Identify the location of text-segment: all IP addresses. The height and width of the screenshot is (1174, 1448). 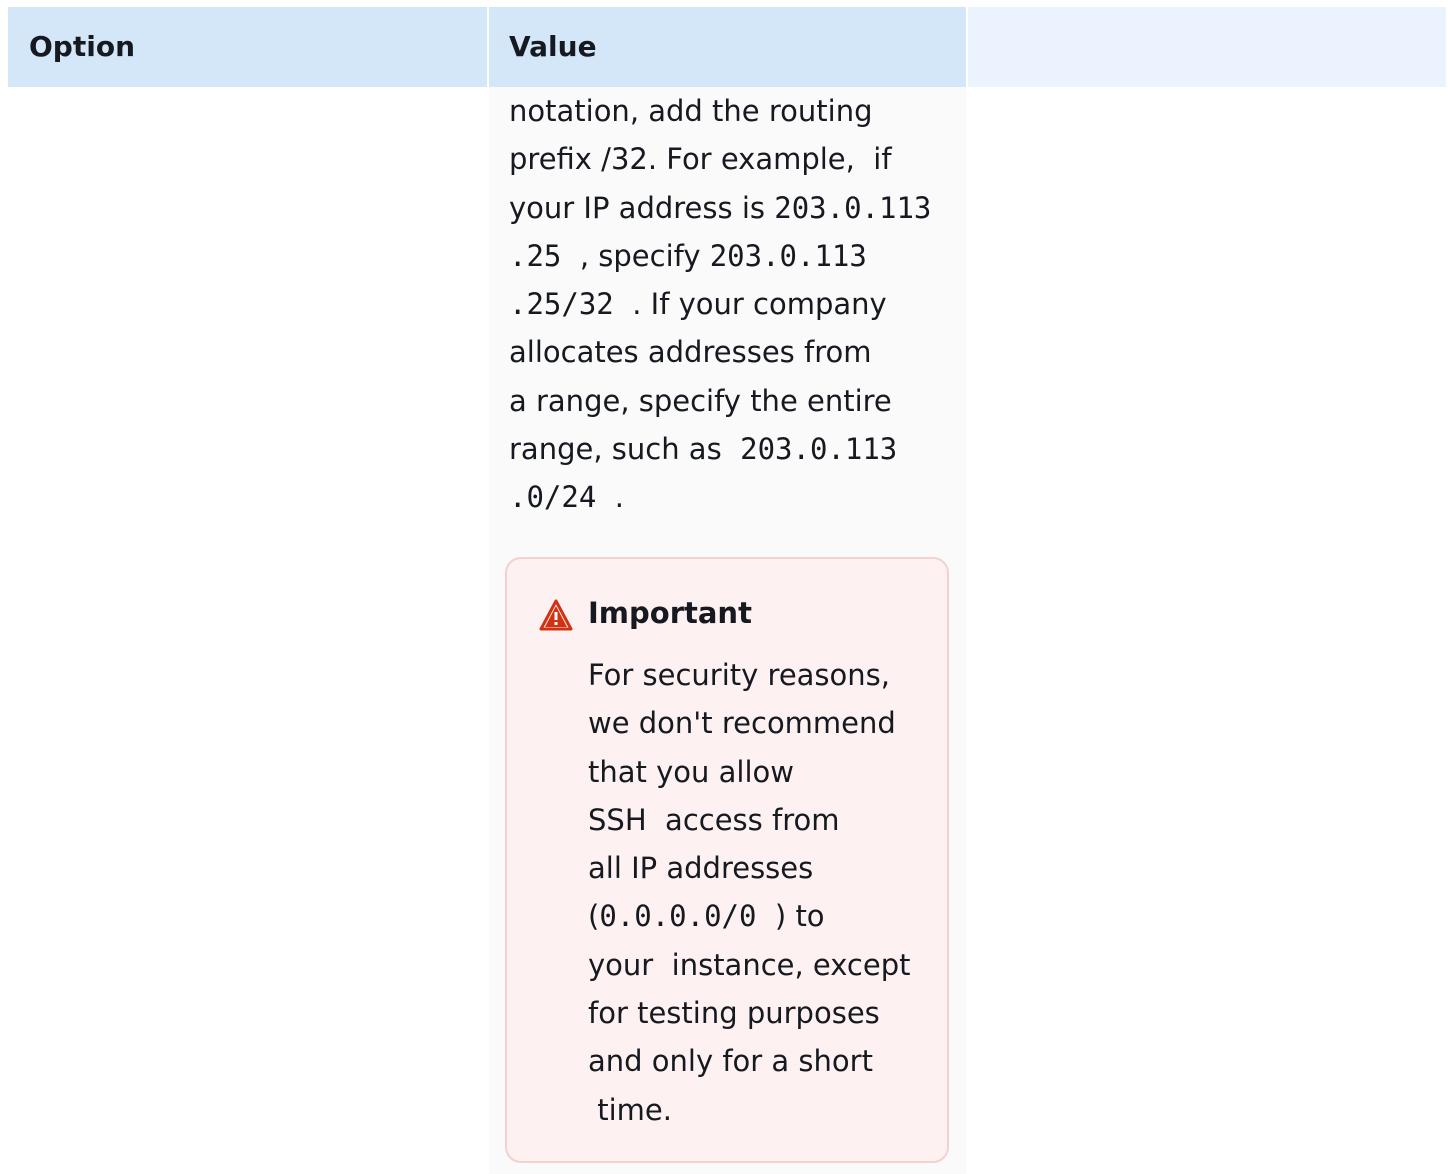
(701, 868).